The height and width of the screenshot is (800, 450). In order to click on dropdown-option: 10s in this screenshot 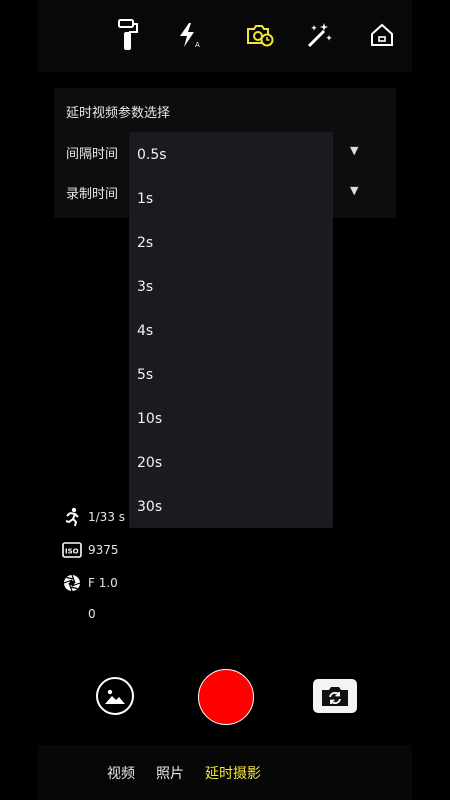, I will do `click(227, 419)`.